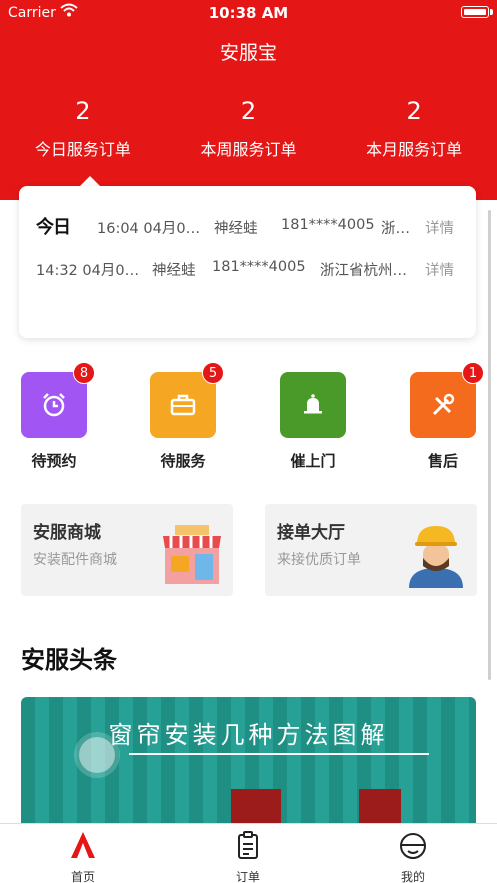 This screenshot has width=497, height=883. What do you see at coordinates (414, 132) in the screenshot?
I see `stat-month: 2 本月服务订单` at bounding box center [414, 132].